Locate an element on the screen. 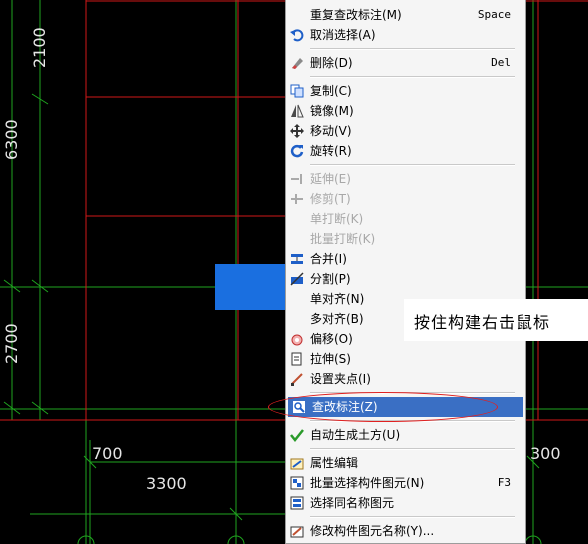  menu-item-repeat-check-annotation: 重复查改标注(M) Space is located at coordinates (405, 15).